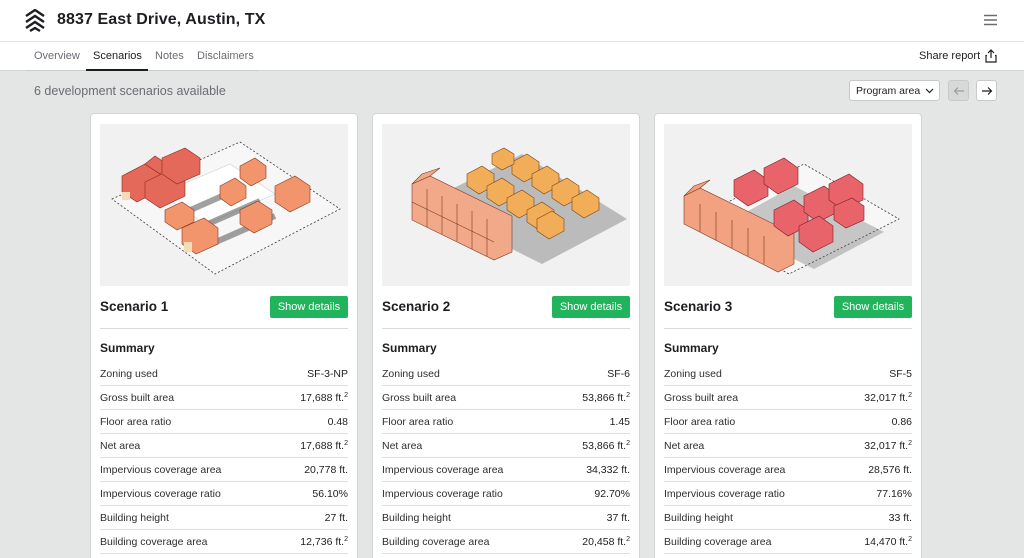  What do you see at coordinates (225, 56) in the screenshot?
I see `tab-disclaimers: Disclaimers` at bounding box center [225, 56].